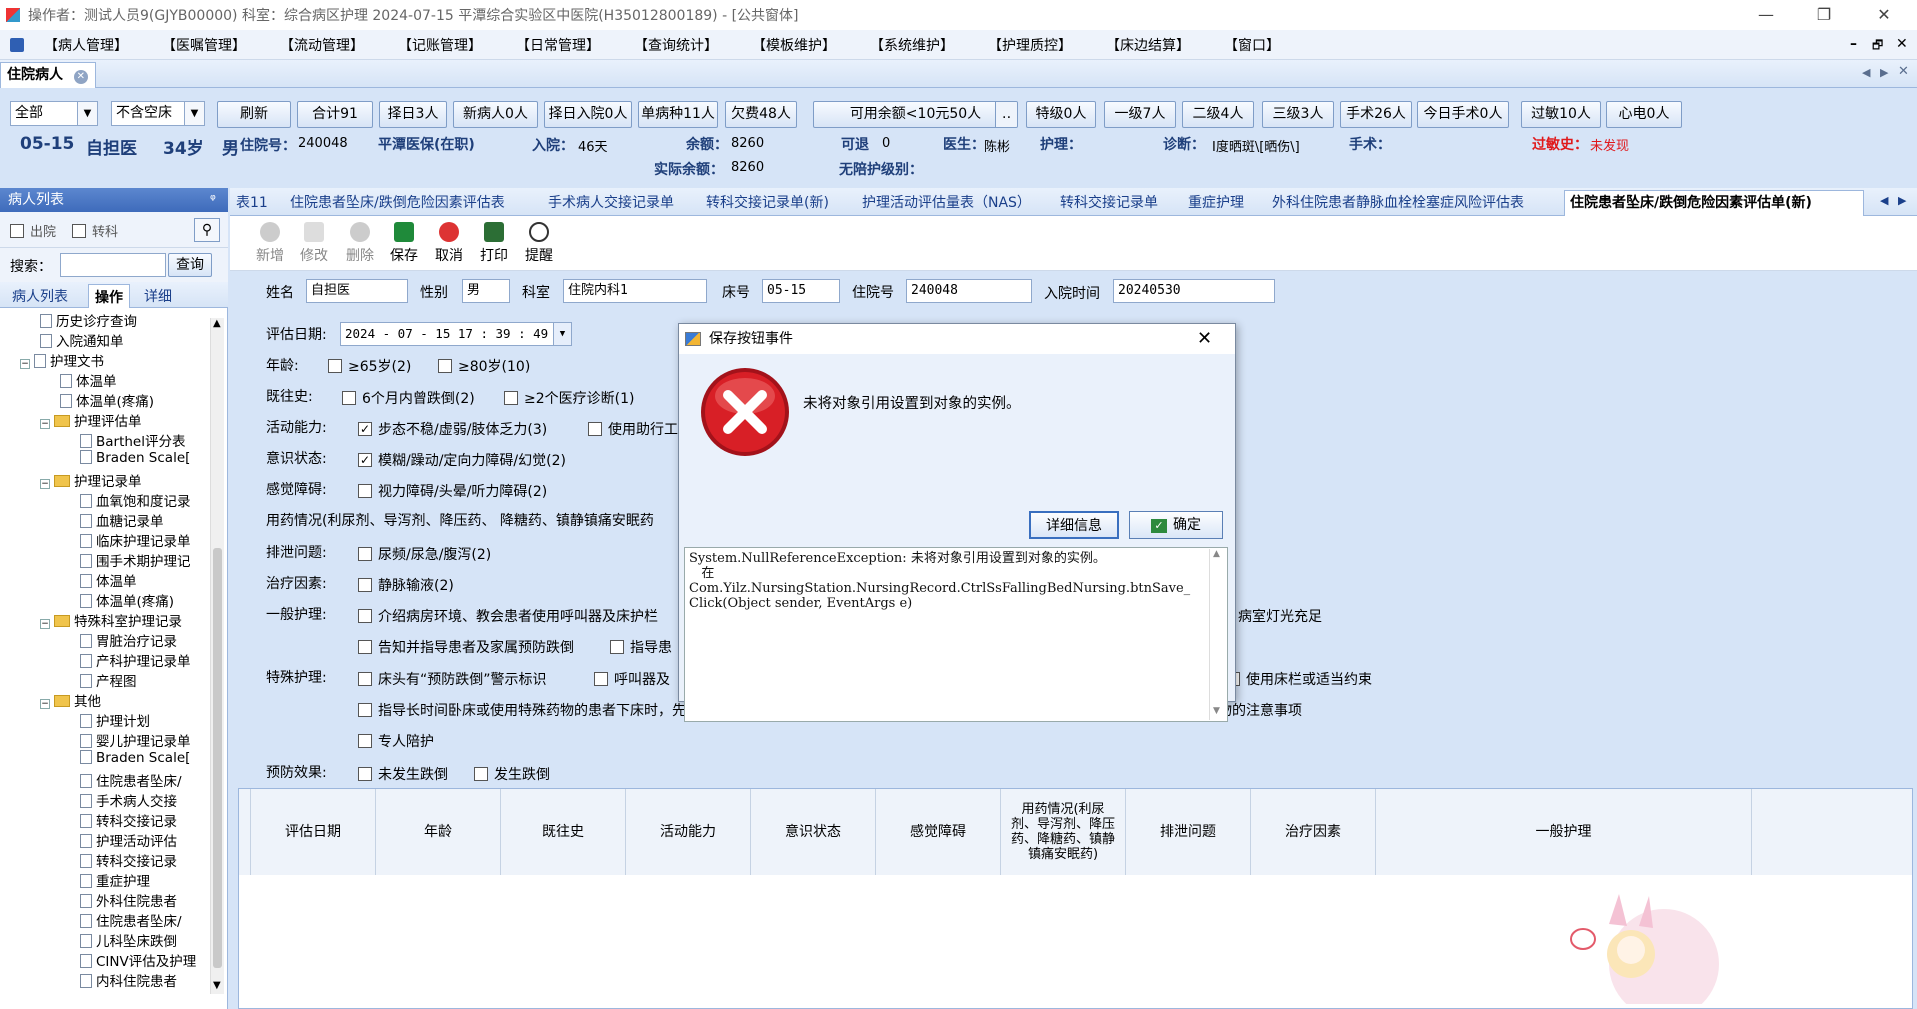 The height and width of the screenshot is (1009, 1917). What do you see at coordinates (70, 700) in the screenshot?
I see `tree-item: − 其他` at bounding box center [70, 700].